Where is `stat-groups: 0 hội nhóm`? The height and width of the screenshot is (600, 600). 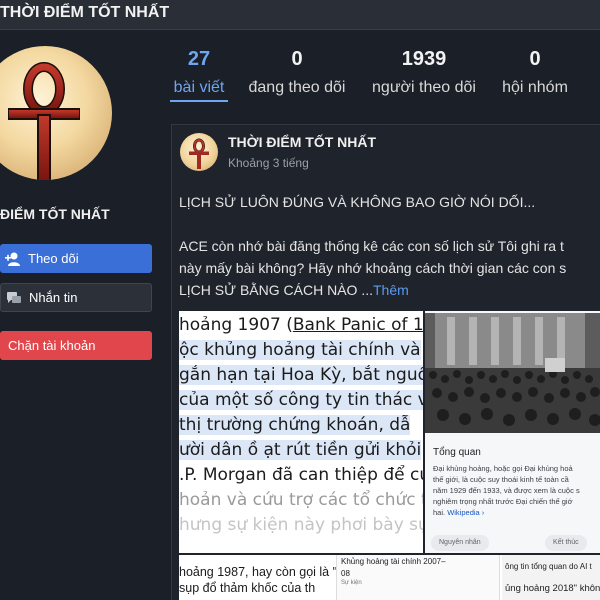 stat-groups: 0 hội nhóm is located at coordinates (535, 72).